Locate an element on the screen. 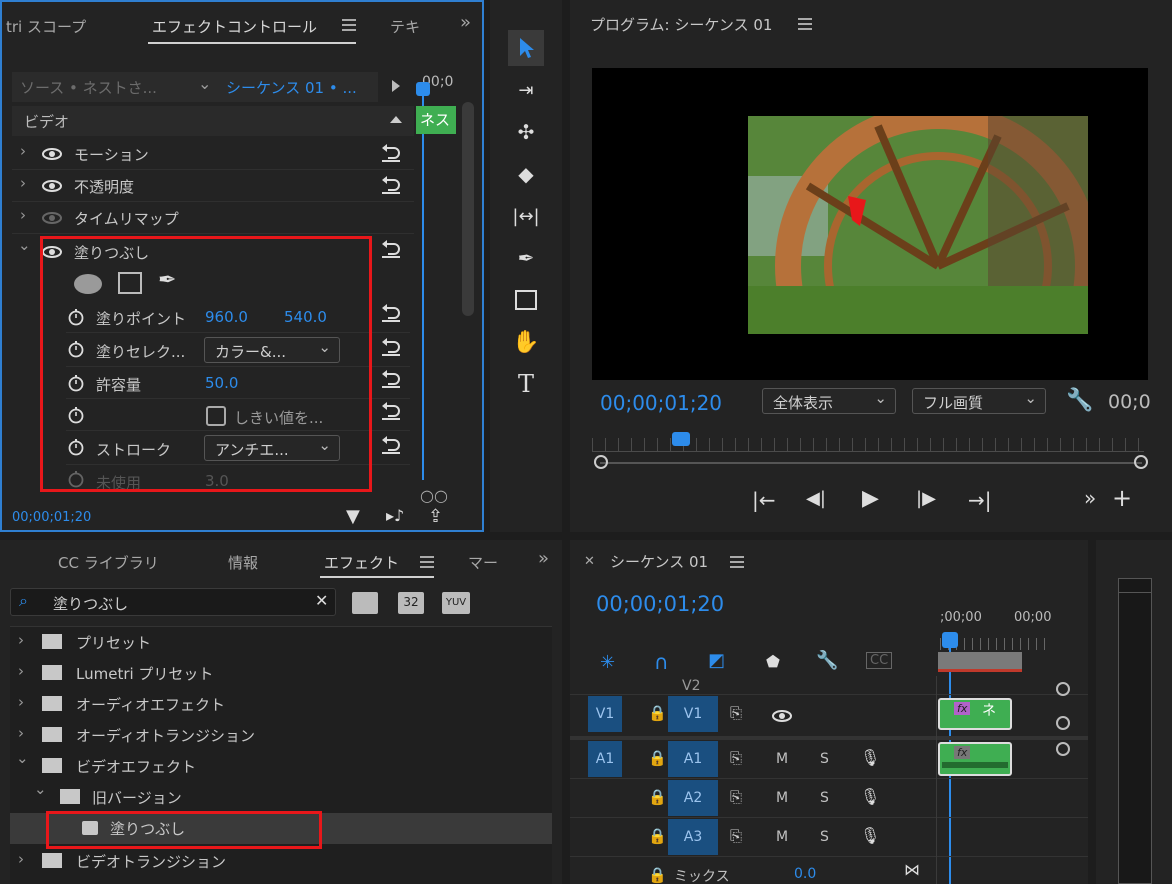 The image size is (1172, 884). export-icon: ⇪ is located at coordinates (435, 516).